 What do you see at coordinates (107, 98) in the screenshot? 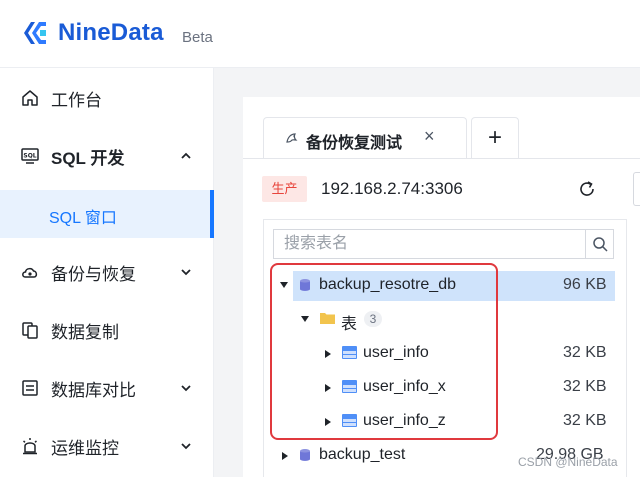
I see `sidebar-item-workbench: 工作台` at bounding box center [107, 98].